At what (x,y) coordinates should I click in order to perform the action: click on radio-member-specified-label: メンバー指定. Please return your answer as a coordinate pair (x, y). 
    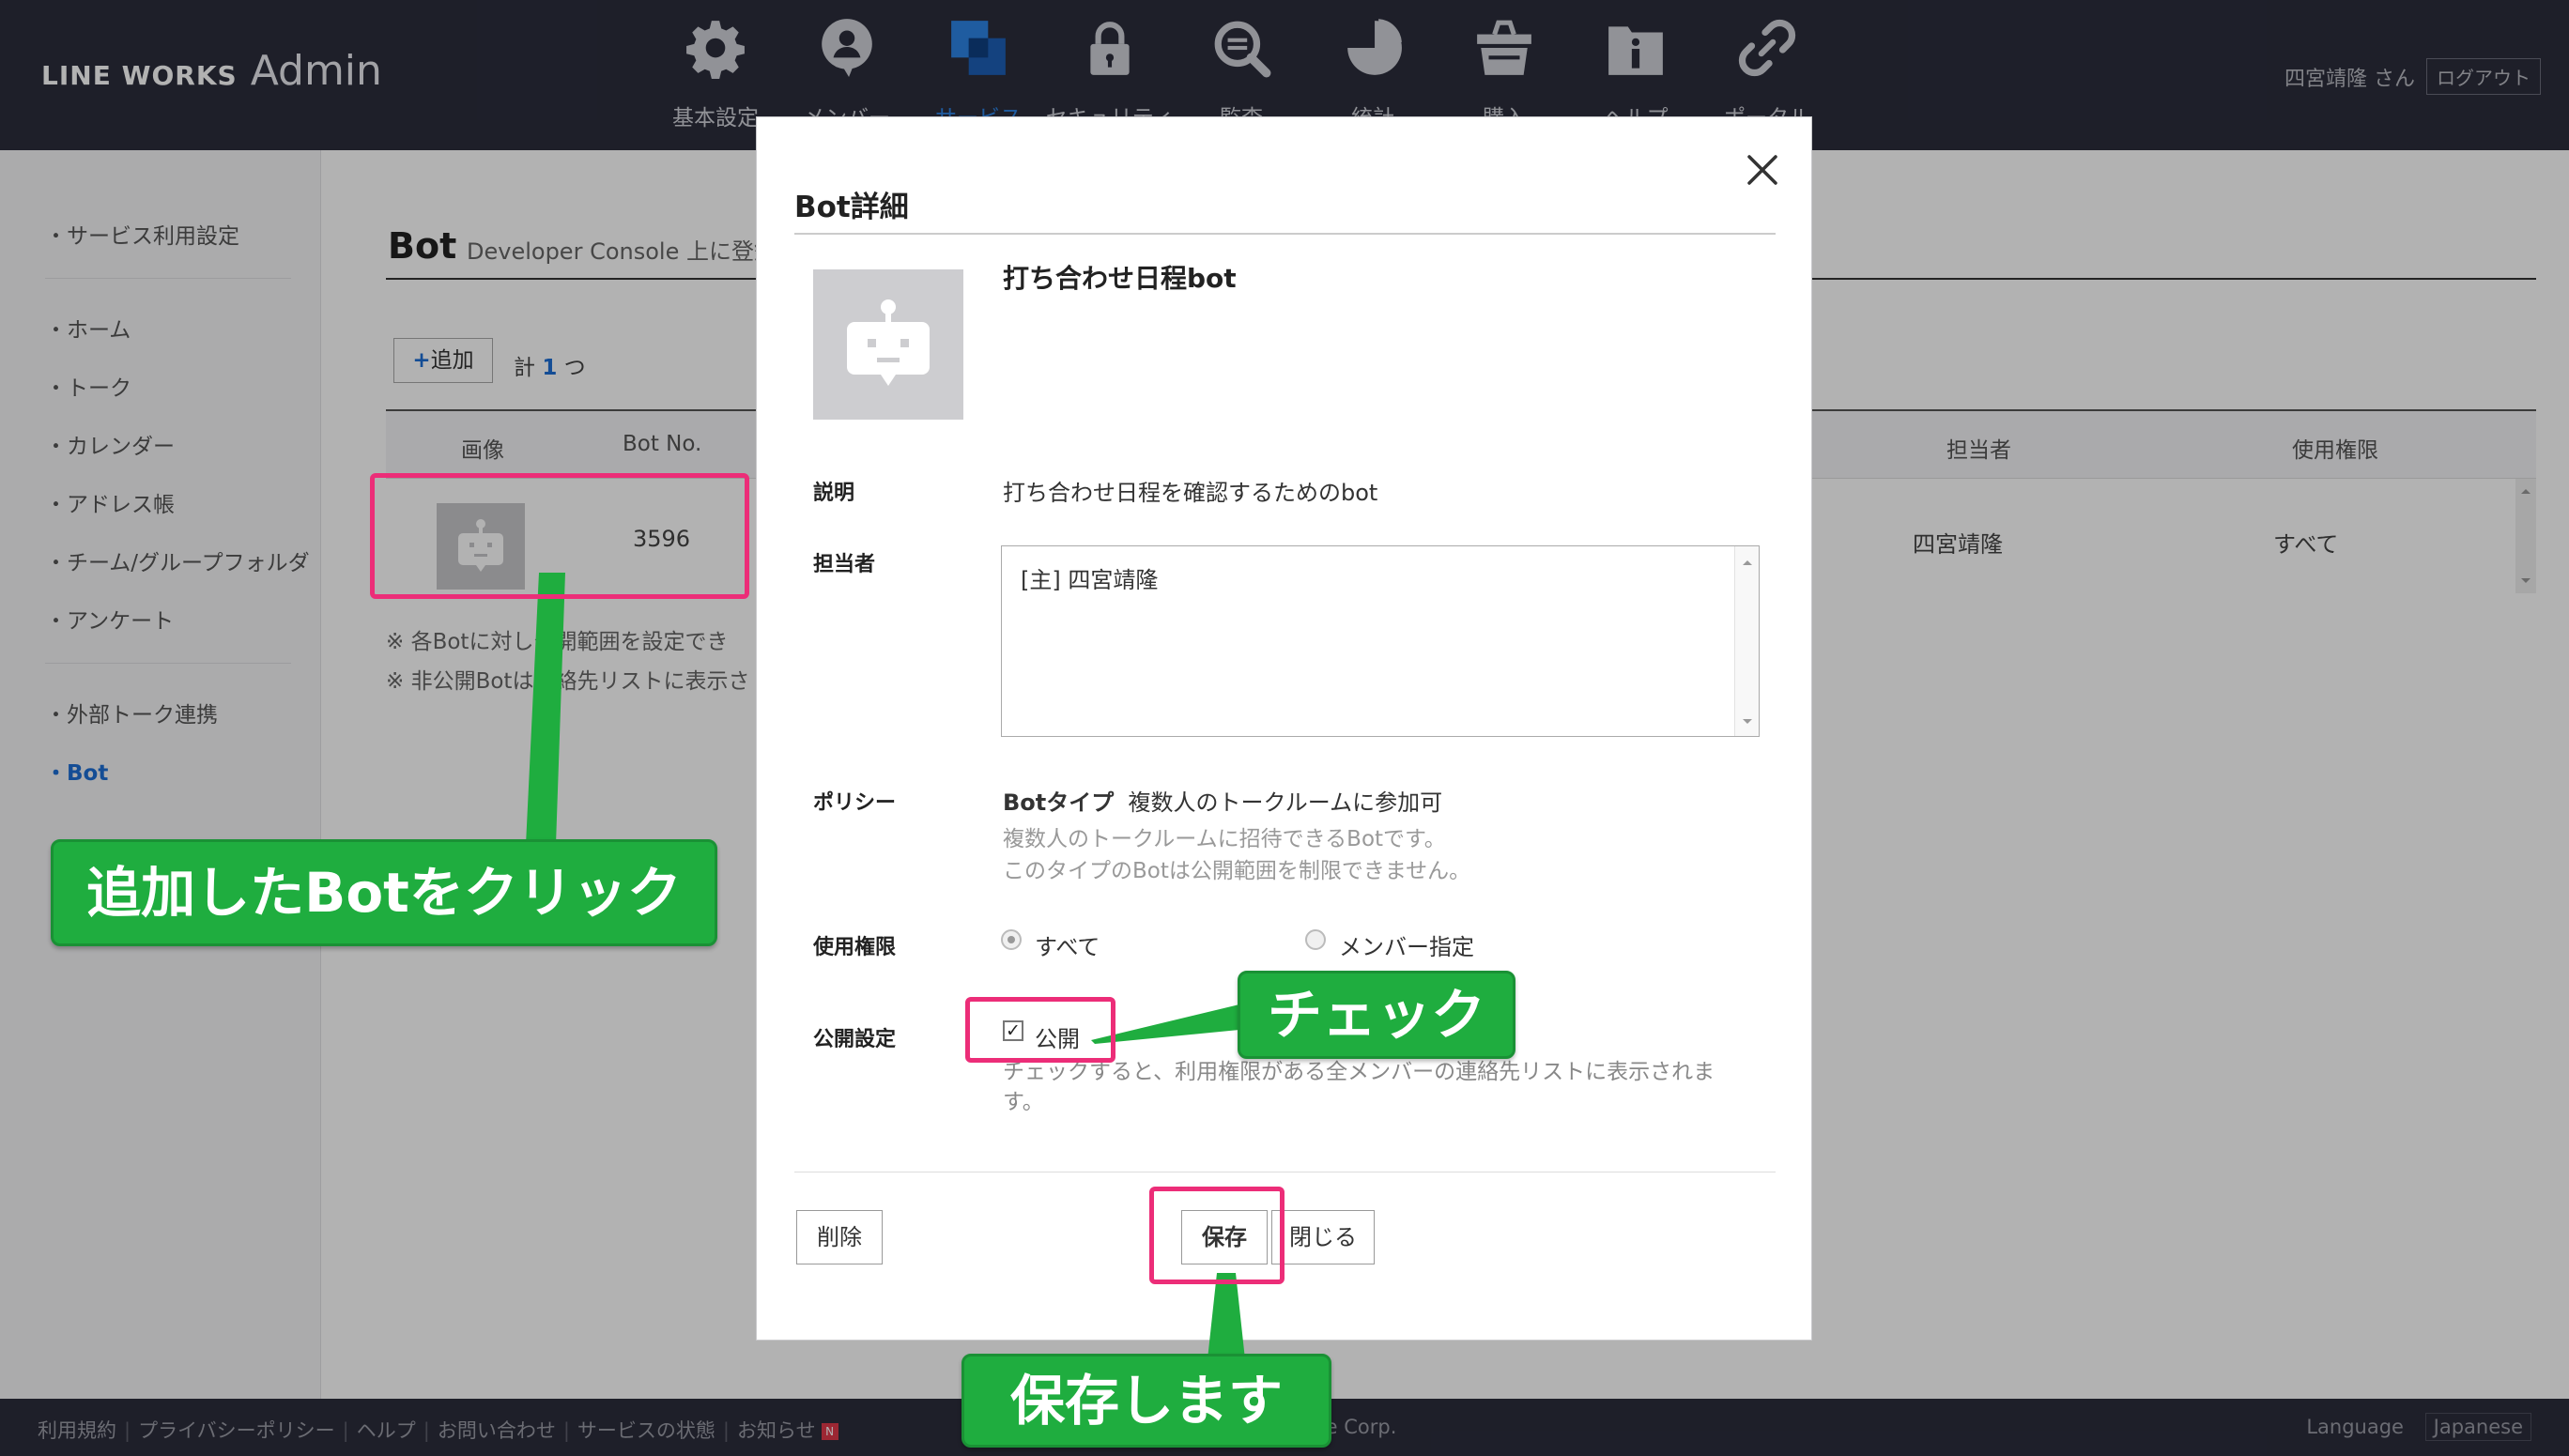
    Looking at the image, I should click on (1406, 947).